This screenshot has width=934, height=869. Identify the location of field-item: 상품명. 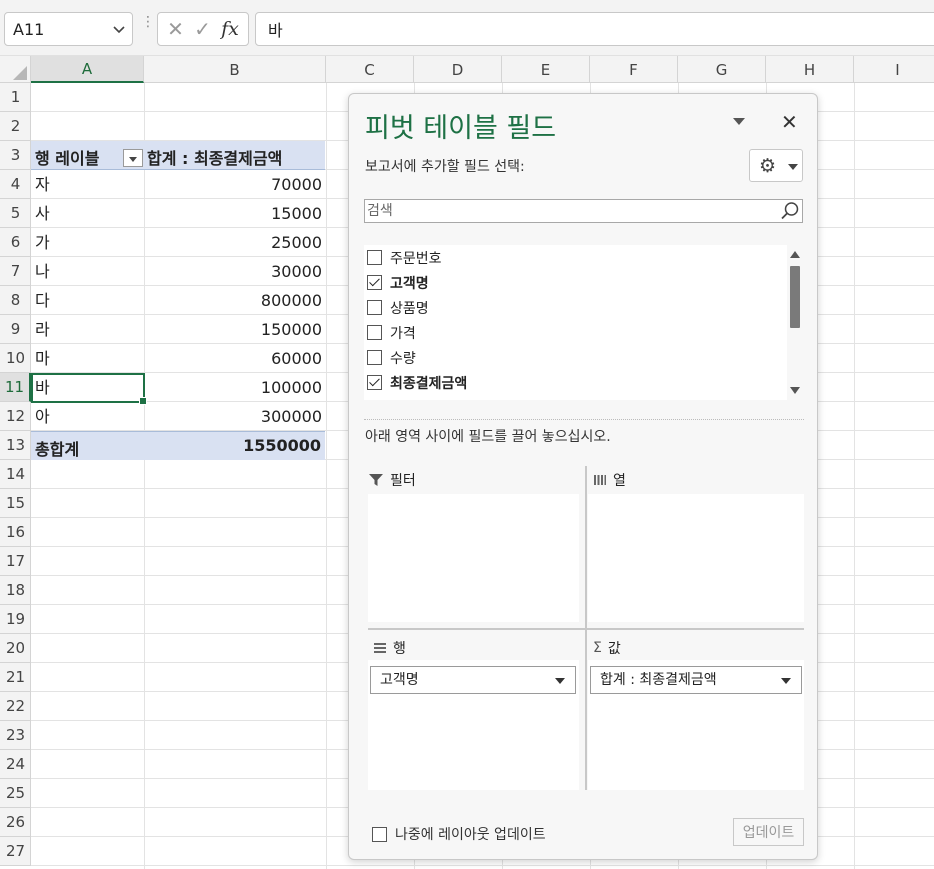
(398, 307).